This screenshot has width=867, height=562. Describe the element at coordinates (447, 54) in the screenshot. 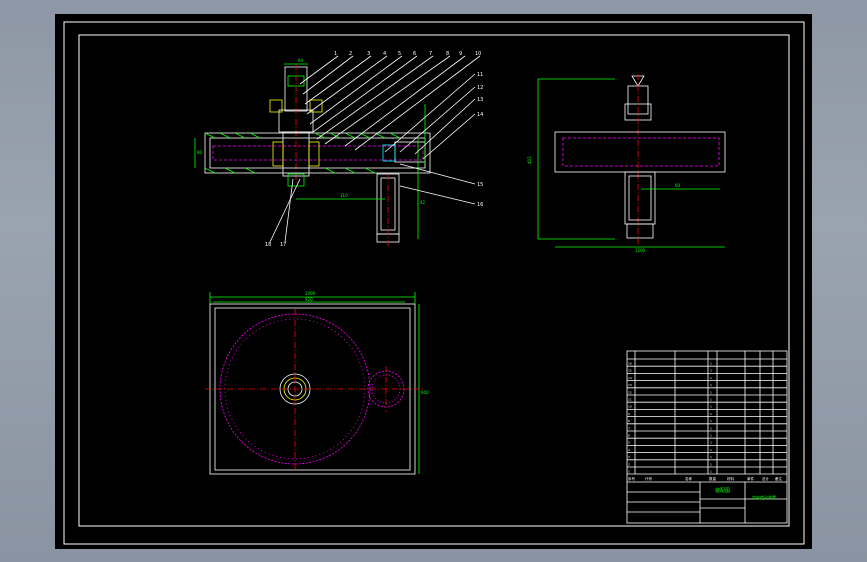

I see `balloon-8: 8` at that location.